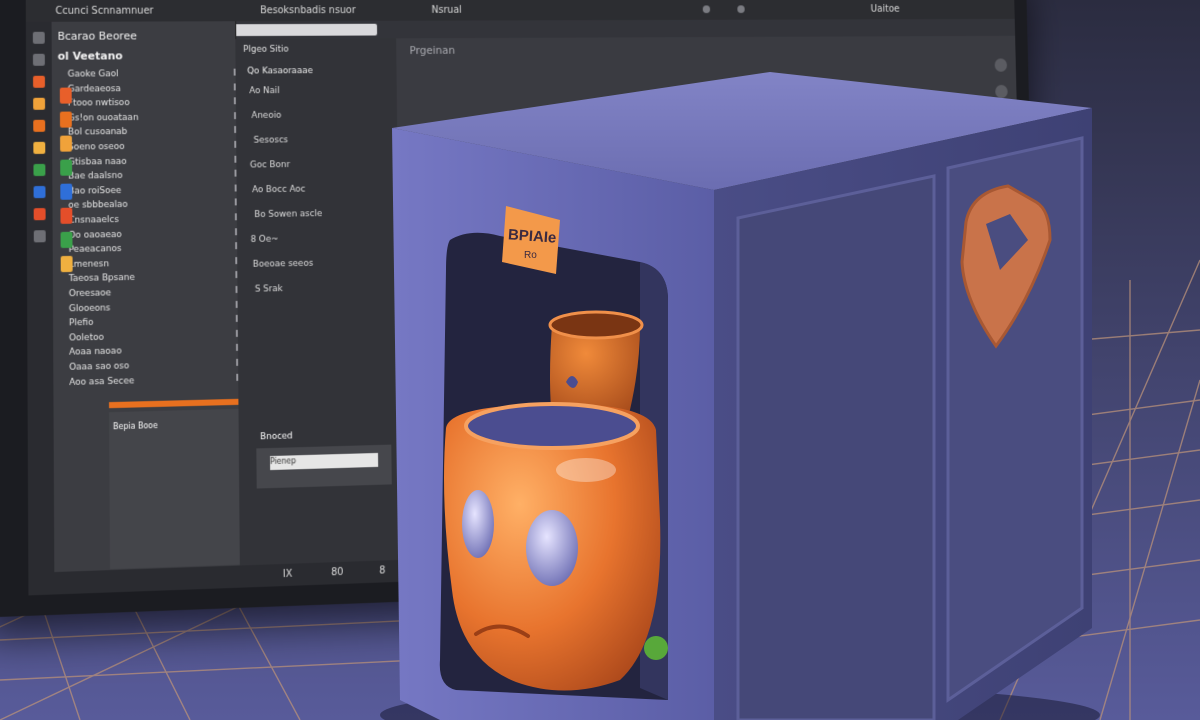 The width and height of the screenshot is (1200, 720). Describe the element at coordinates (885, 9) in the screenshot. I see `top-right-label: Uaitoe` at that location.